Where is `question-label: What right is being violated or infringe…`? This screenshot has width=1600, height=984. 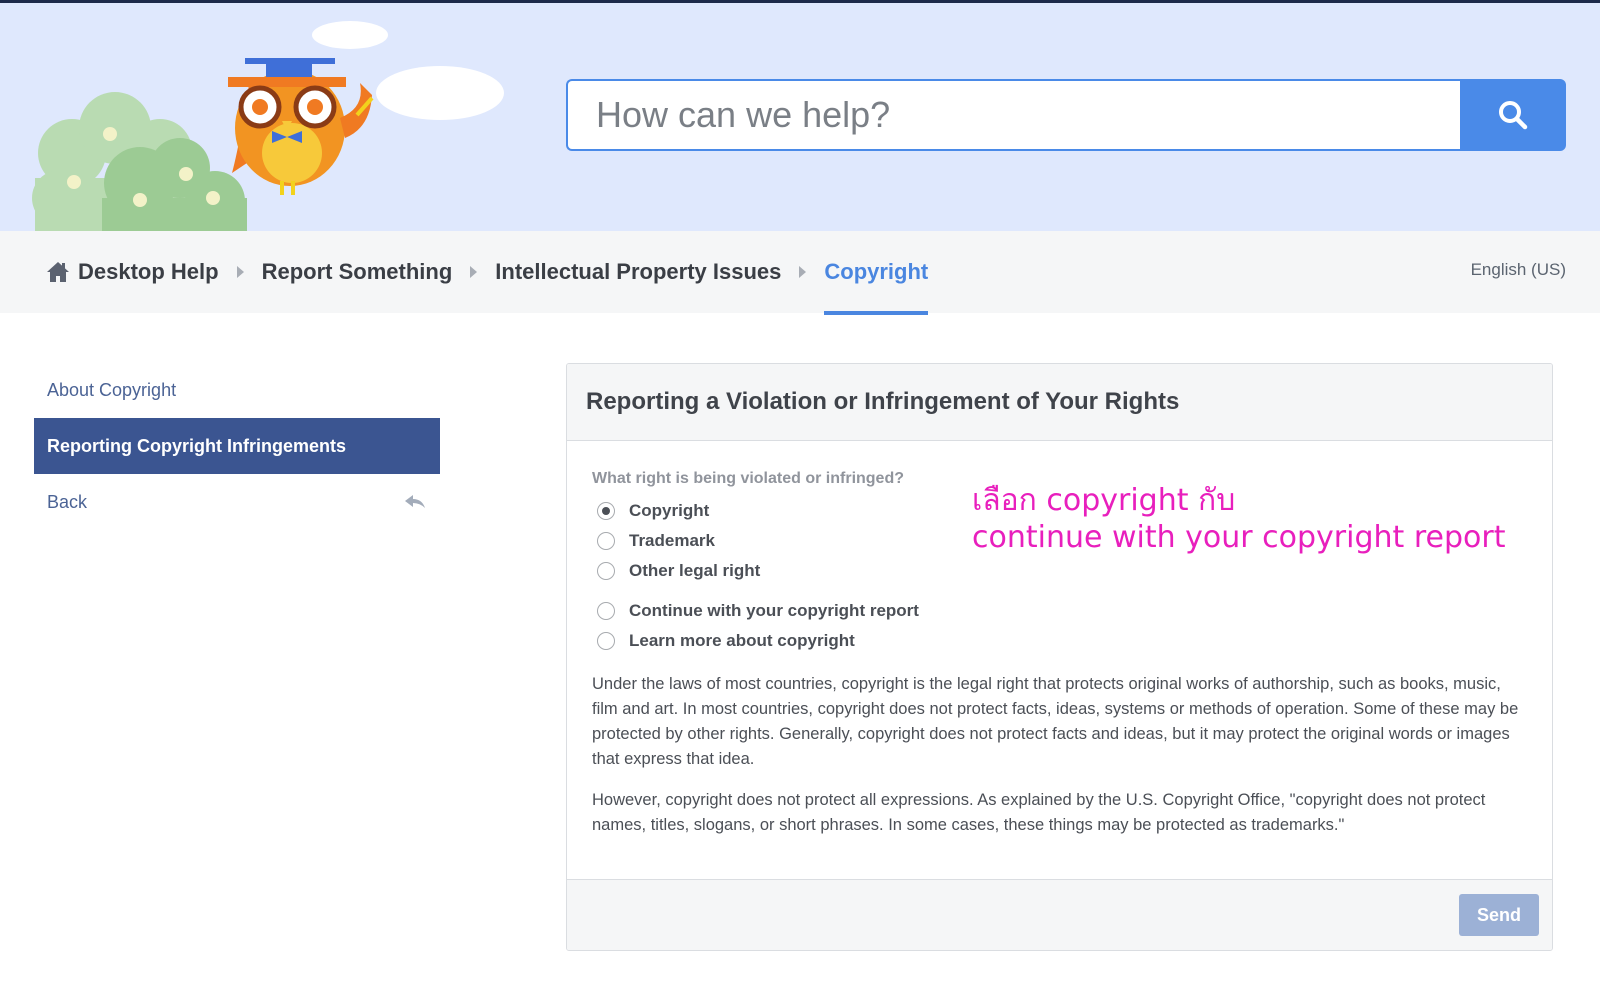 question-label: What right is being violated or infringe… is located at coordinates (748, 478).